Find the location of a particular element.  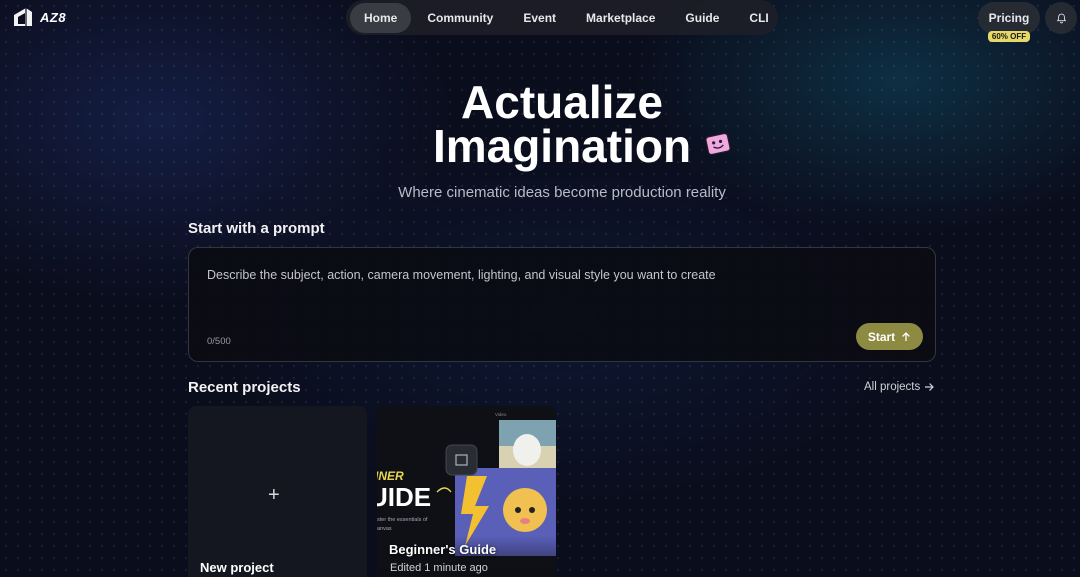

logo-text: AZ8 is located at coordinates (53, 17).